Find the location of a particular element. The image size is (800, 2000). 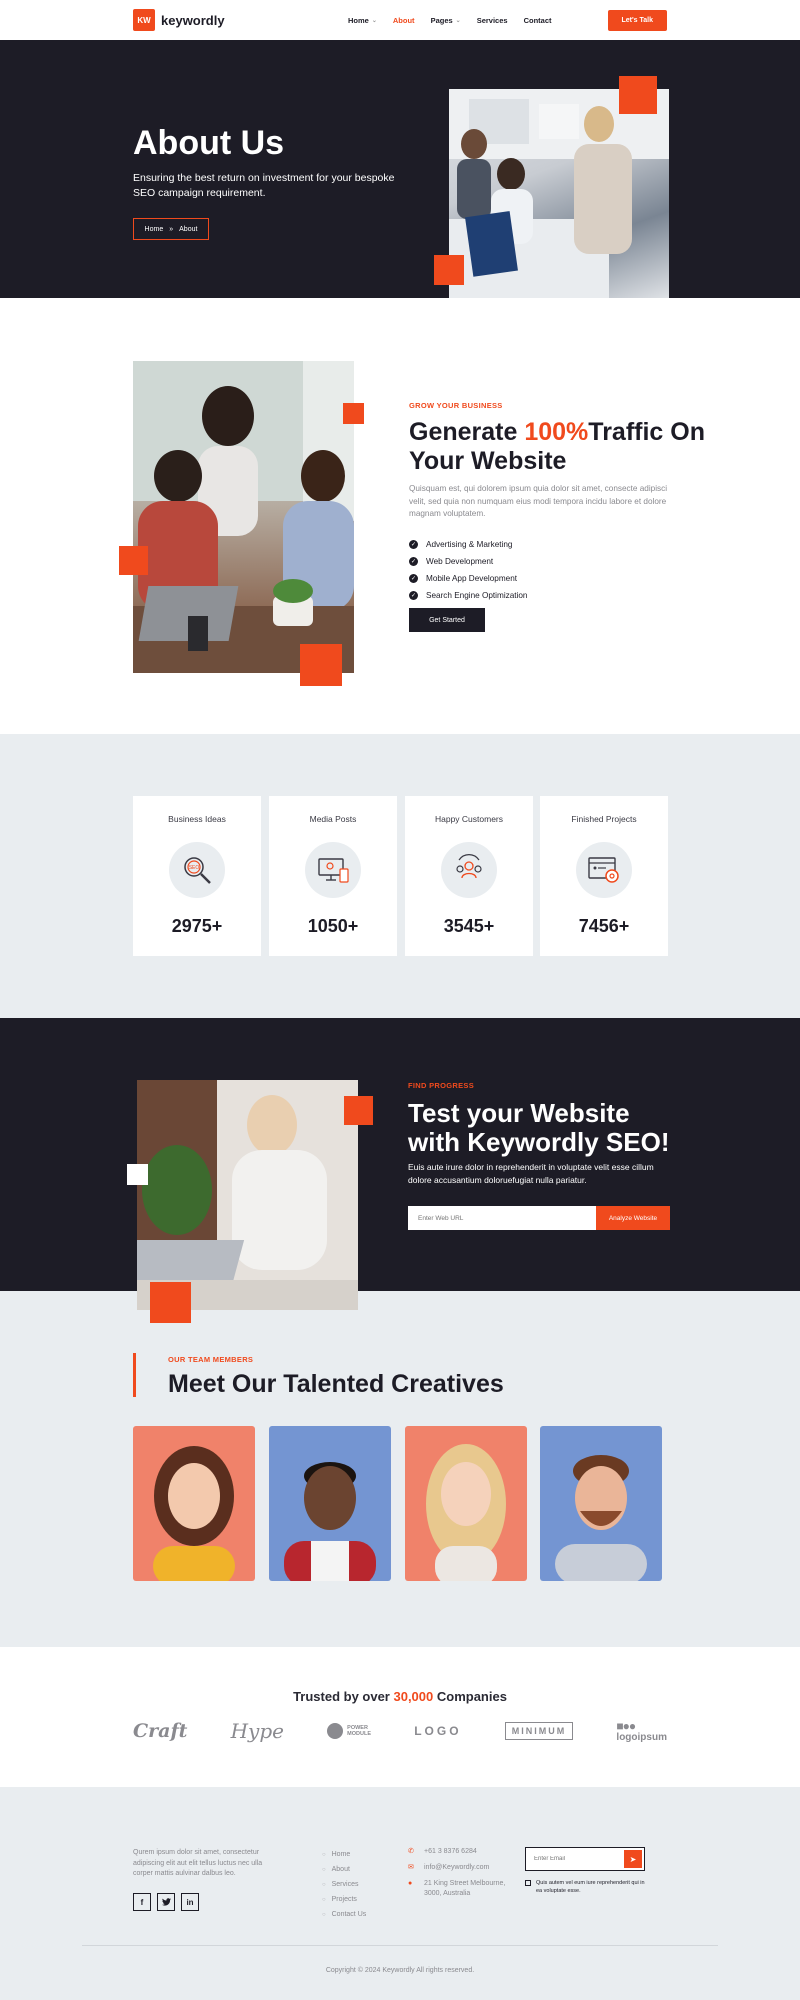

phone-text: +61 3 8376 6284 is located at coordinates (450, 1851).